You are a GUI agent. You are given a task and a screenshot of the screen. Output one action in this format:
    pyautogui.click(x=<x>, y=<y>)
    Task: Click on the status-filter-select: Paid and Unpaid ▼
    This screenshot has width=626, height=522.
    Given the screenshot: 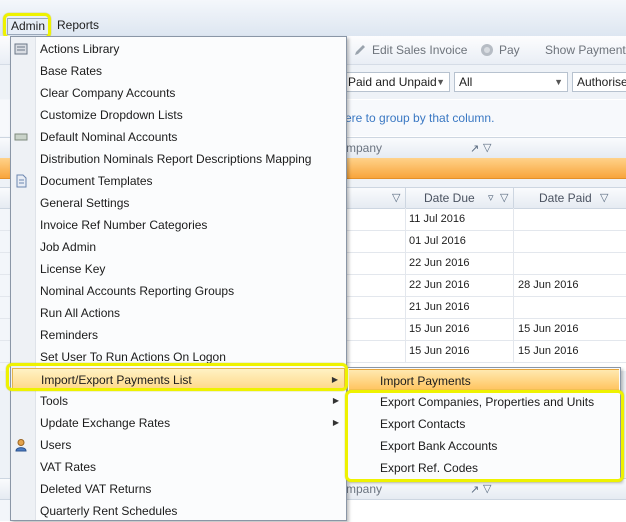 What is the action you would take?
    pyautogui.click(x=396, y=82)
    